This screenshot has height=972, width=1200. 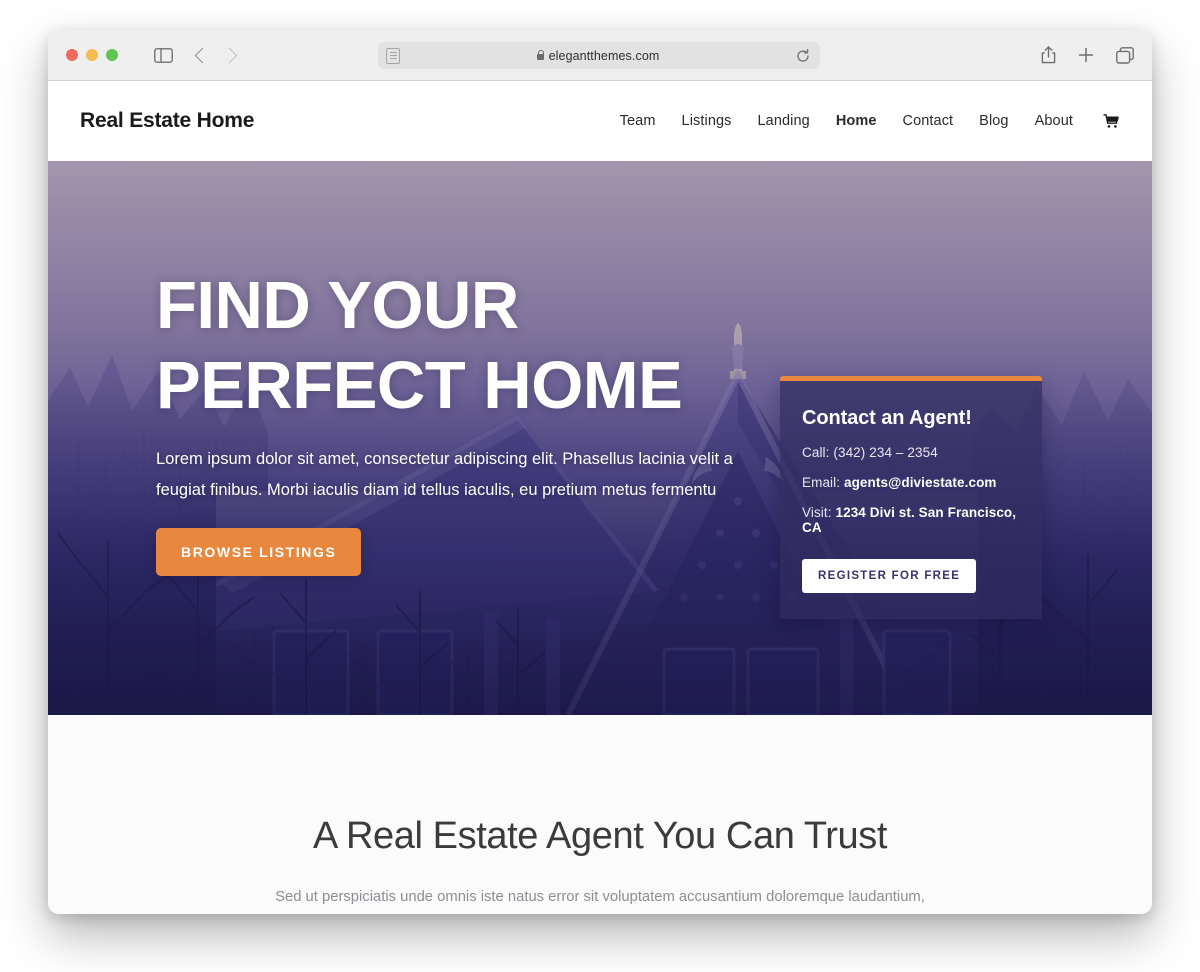 What do you see at coordinates (803, 55) in the screenshot?
I see `reload-icon` at bounding box center [803, 55].